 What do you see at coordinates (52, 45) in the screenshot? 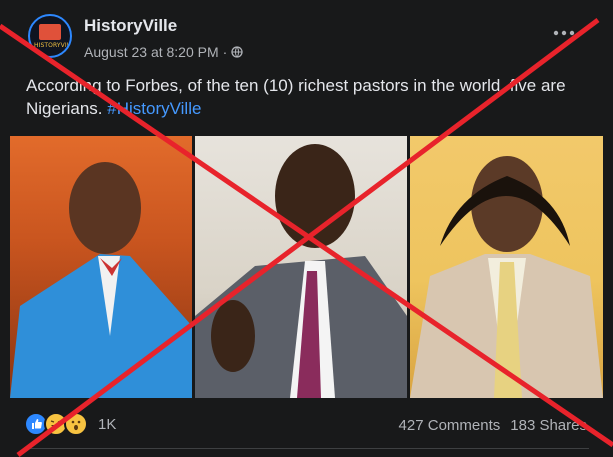
I see `avatar-logo-text: HISTORYVILLE` at bounding box center [52, 45].